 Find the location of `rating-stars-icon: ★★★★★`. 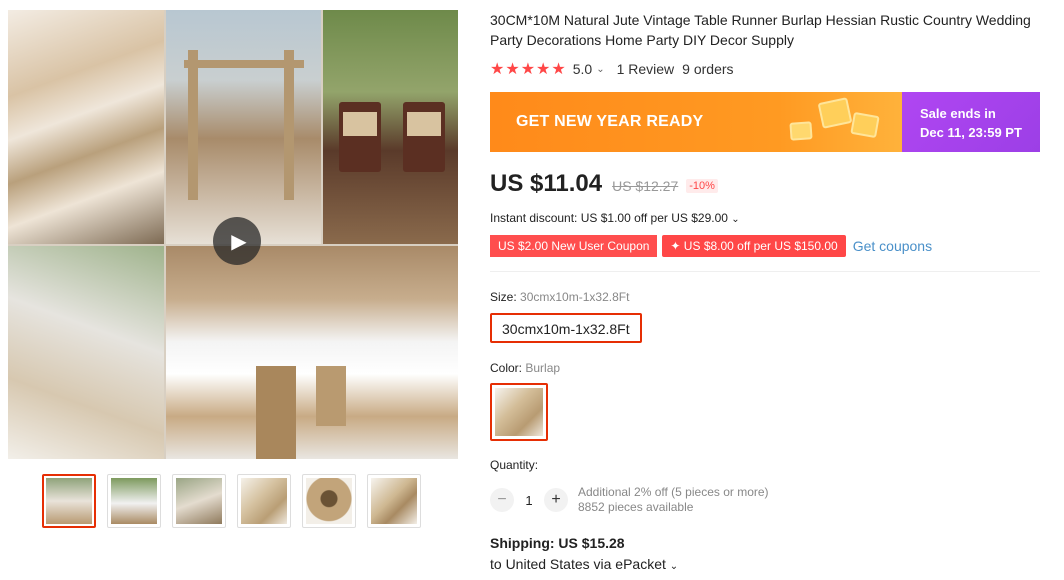

rating-stars-icon: ★★★★★ is located at coordinates (528, 69).